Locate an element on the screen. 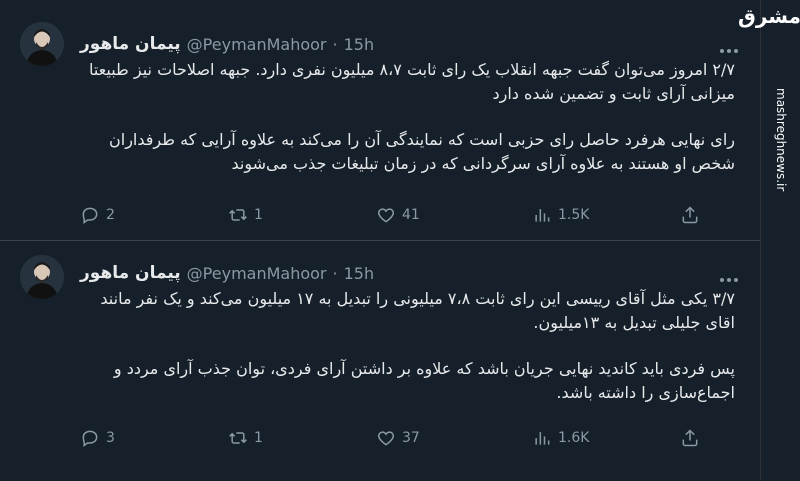  views-count: 1.6K is located at coordinates (574, 438).